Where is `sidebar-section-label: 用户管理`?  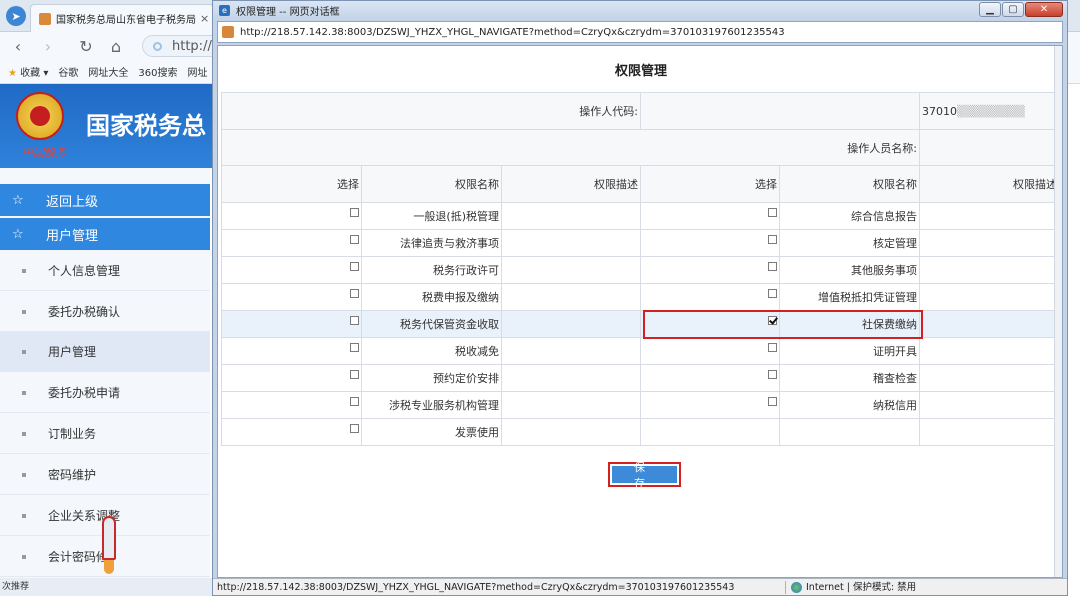 sidebar-section-label: 用户管理 is located at coordinates (72, 236).